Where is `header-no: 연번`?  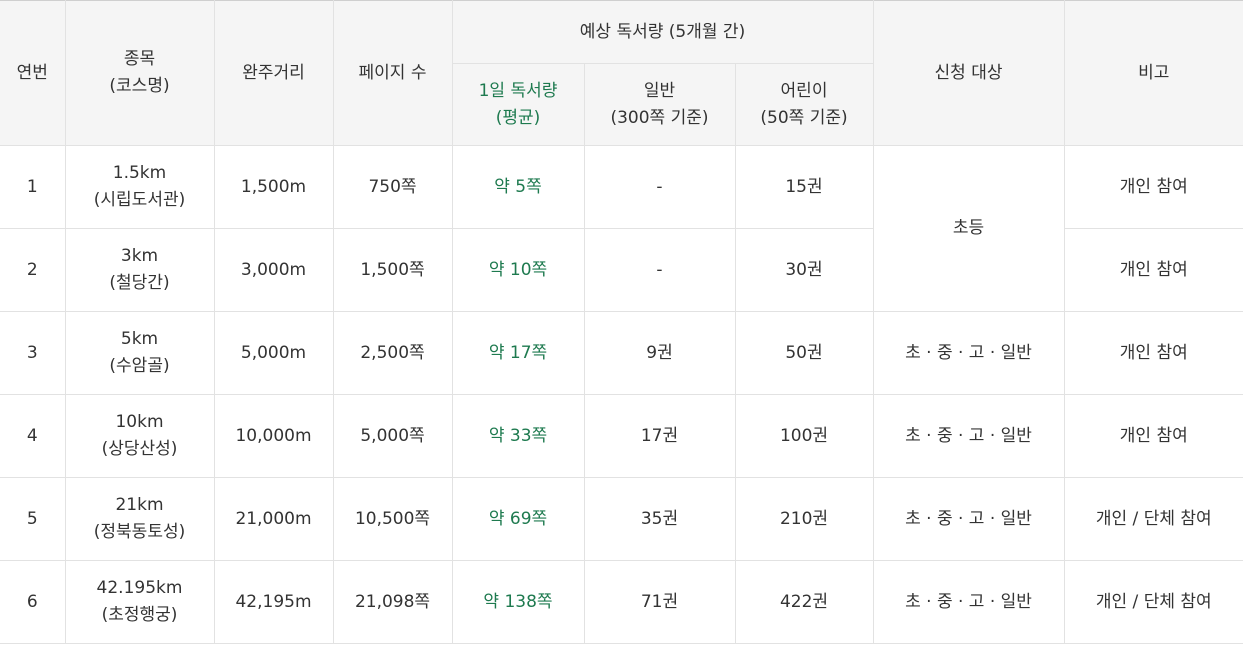 header-no: 연번 is located at coordinates (33, 73).